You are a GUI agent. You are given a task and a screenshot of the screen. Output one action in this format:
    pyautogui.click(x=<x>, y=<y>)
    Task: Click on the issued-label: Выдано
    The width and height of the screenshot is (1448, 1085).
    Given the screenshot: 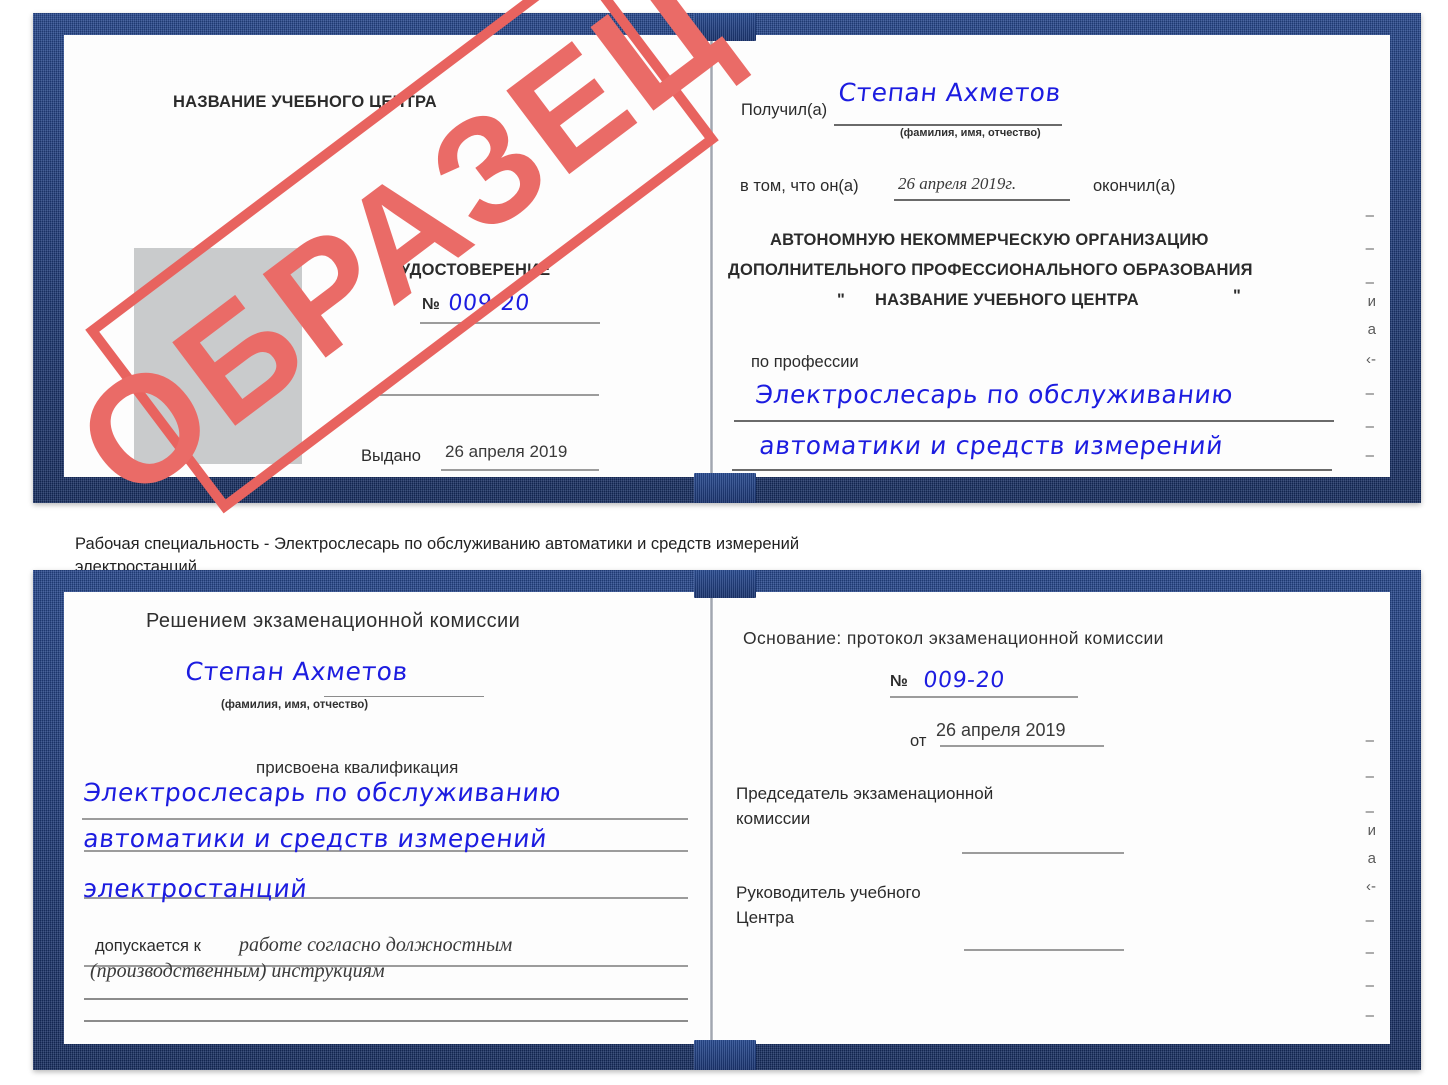 What is the action you would take?
    pyautogui.click(x=391, y=456)
    